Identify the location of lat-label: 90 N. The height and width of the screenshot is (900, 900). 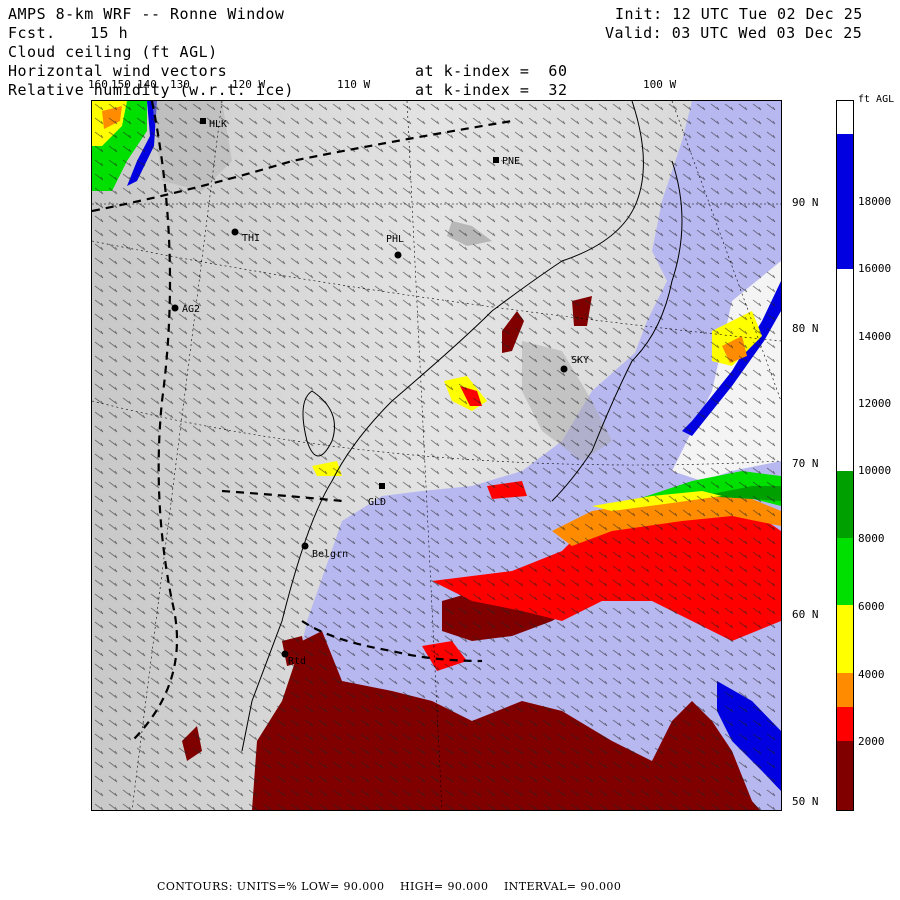
(805, 202).